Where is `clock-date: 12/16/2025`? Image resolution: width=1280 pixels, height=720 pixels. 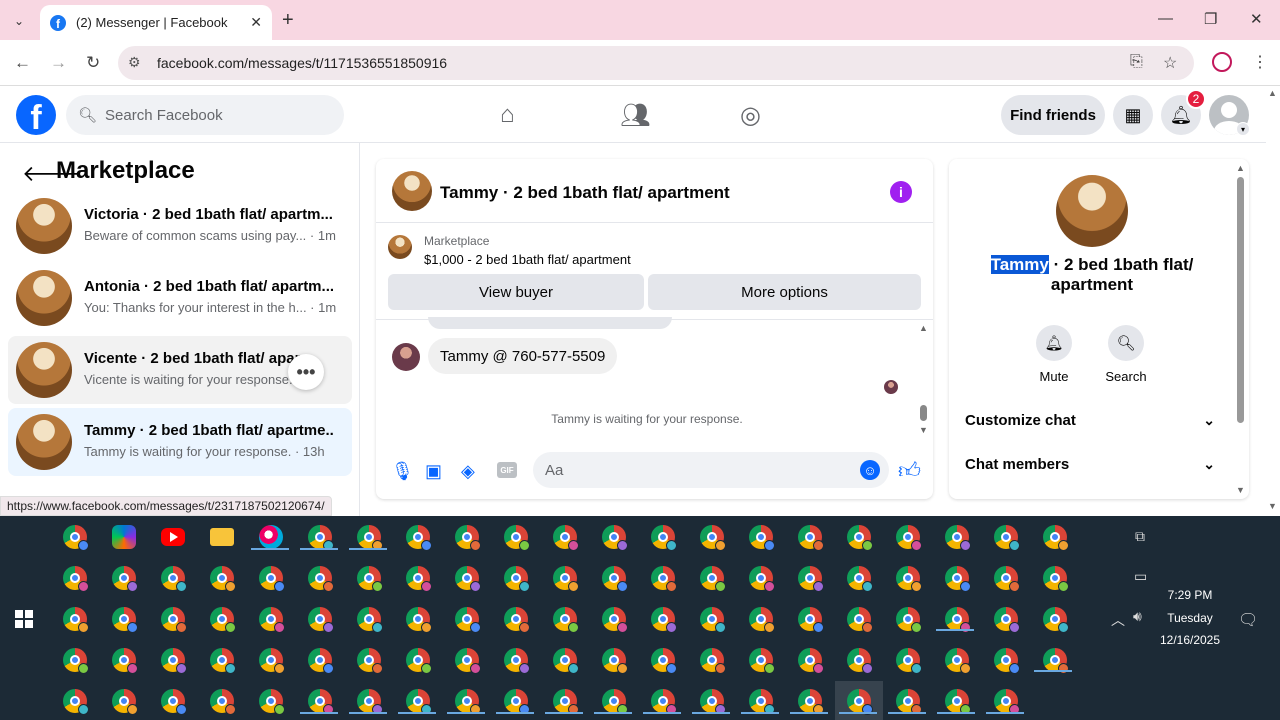
clock-date: 12/16/2025 is located at coordinates (1190, 640).